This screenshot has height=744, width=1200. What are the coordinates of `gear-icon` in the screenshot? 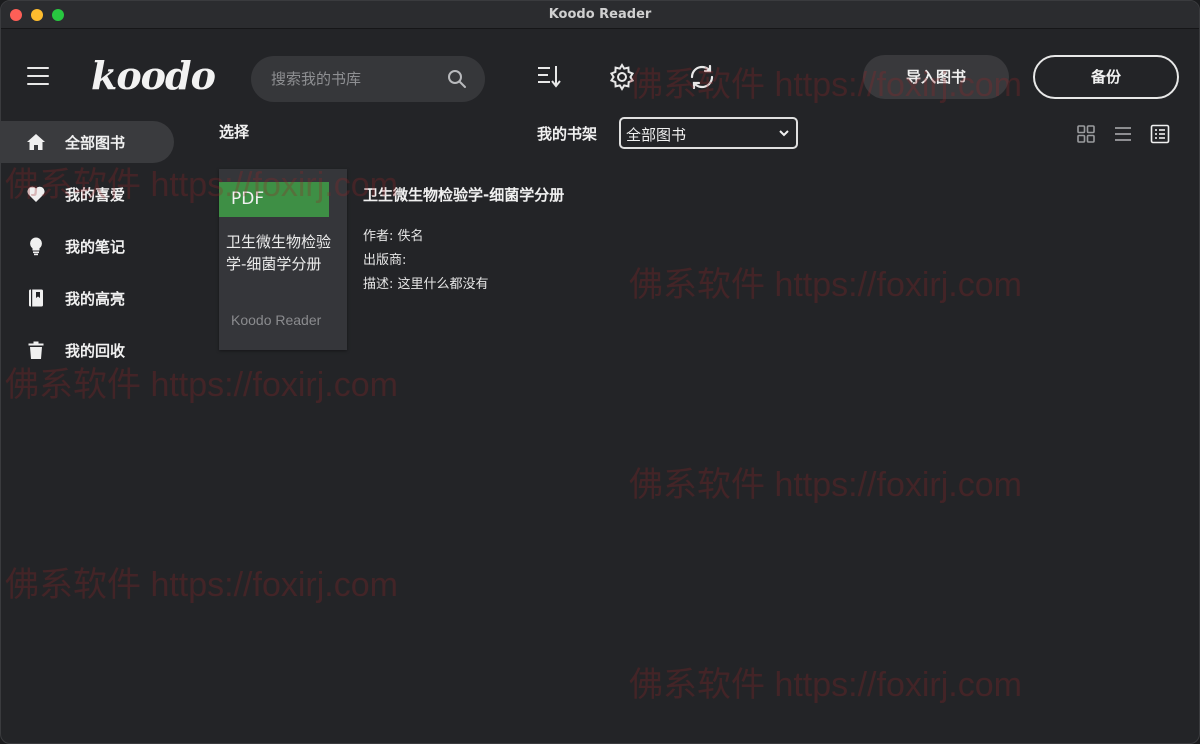 It's located at (622, 77).